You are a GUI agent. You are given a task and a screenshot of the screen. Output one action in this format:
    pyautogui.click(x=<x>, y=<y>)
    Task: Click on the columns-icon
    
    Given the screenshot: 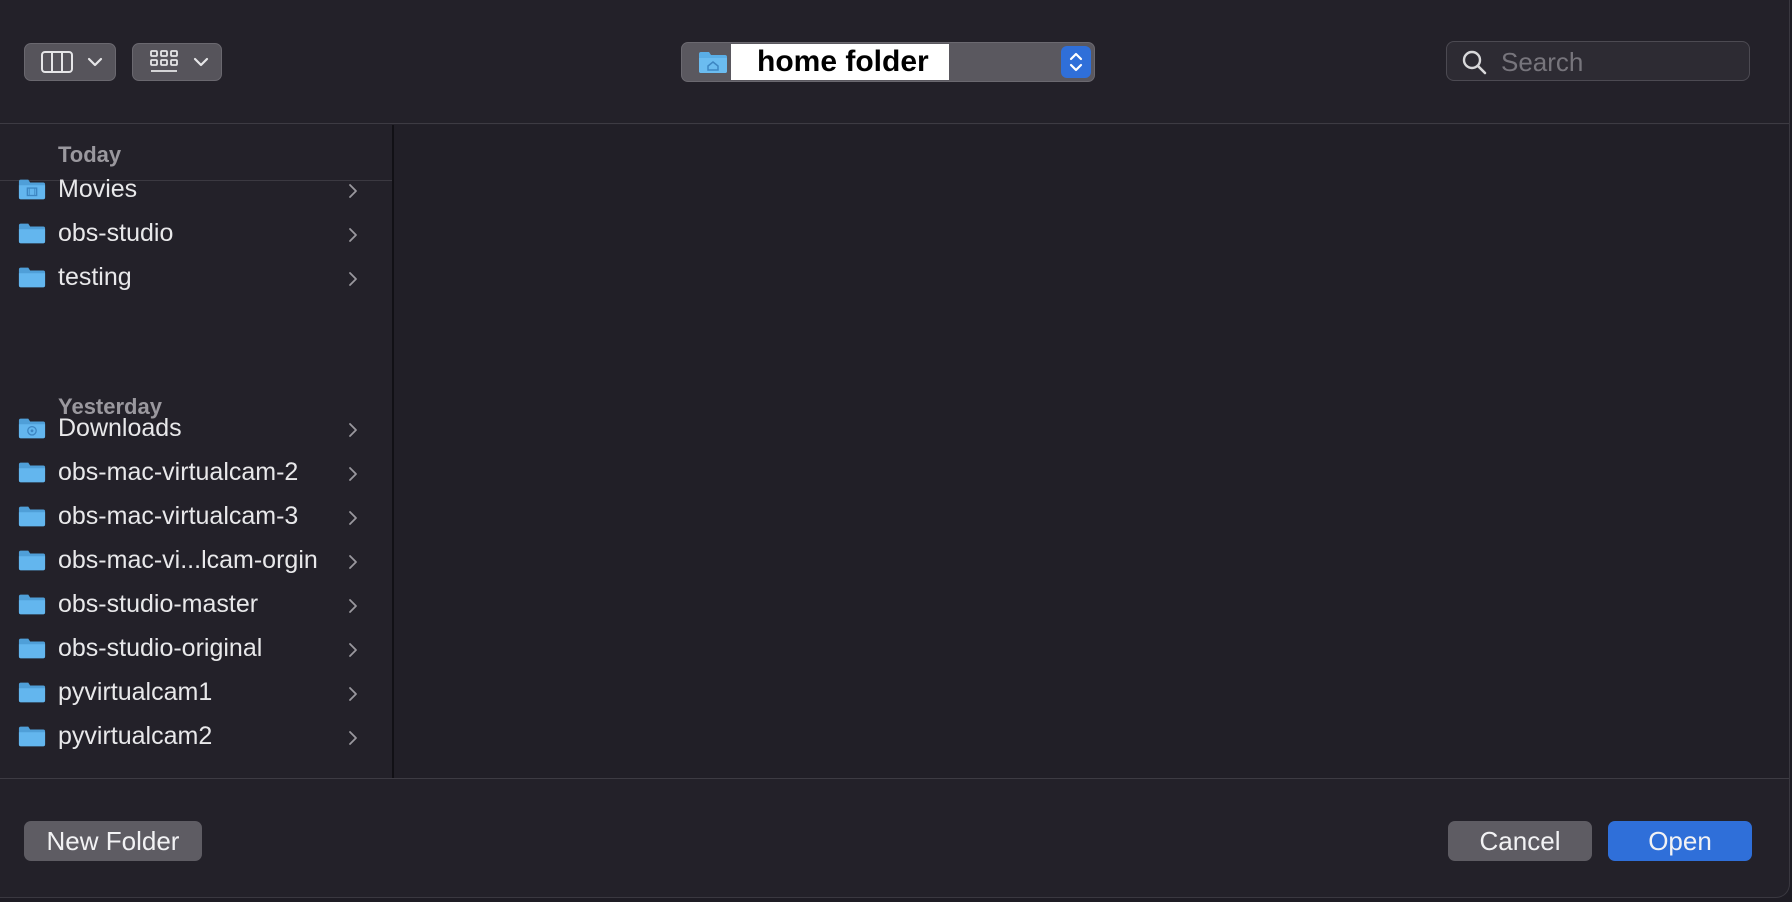 What is the action you would take?
    pyautogui.click(x=57, y=62)
    